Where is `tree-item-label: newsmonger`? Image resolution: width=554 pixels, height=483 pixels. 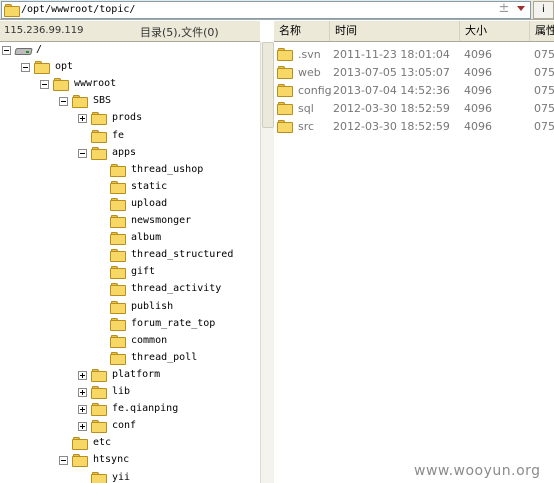 tree-item-label: newsmonger is located at coordinates (161, 220).